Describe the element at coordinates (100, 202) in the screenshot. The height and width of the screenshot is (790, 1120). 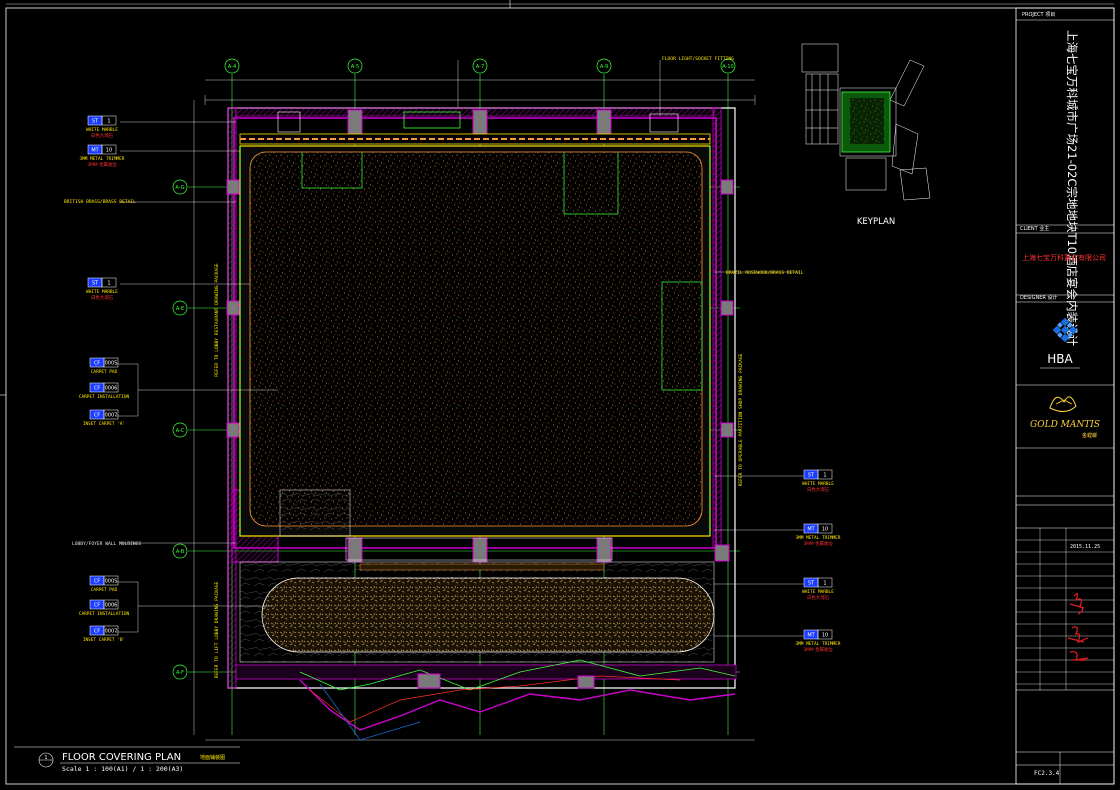
I see `note-left-1: BRITISH BRASS/BRASS DETAIL` at that location.